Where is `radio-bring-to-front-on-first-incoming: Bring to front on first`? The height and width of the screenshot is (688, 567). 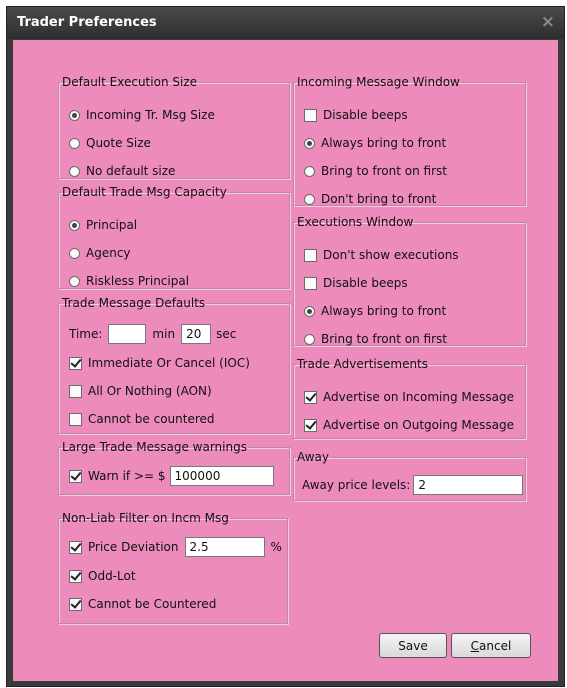 radio-bring-to-front-on-first-incoming: Bring to front on first is located at coordinates (375, 171).